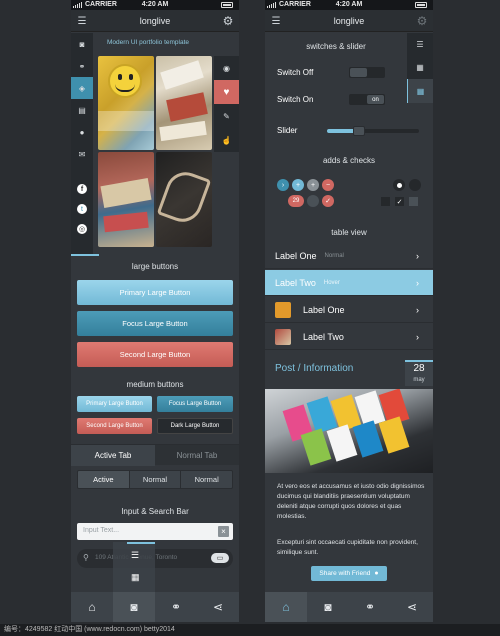  Describe the element at coordinates (367, 72) in the screenshot. I see `switch-off-toggle` at that location.